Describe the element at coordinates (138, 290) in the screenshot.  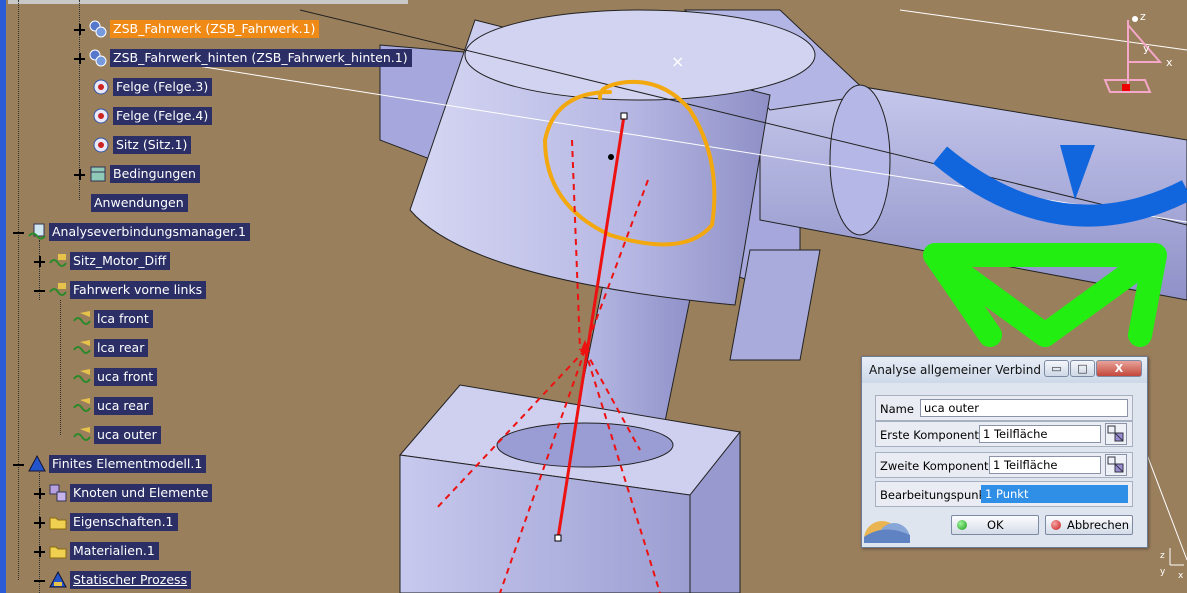
I see `tree-node-label: Fahrwerk vorne links` at that location.